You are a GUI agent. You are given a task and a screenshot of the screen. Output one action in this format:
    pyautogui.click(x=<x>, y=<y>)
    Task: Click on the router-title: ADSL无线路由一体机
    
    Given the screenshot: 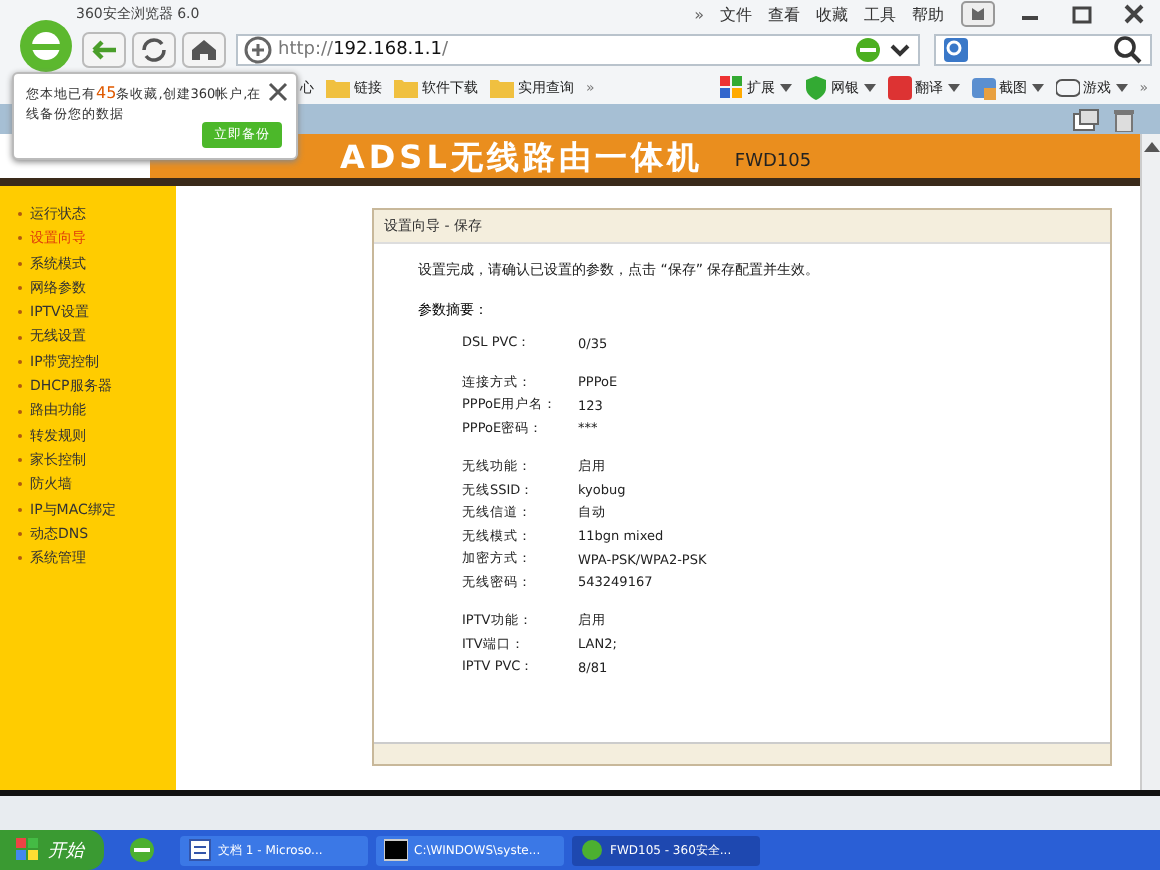 What is the action you would take?
    pyautogui.click(x=521, y=158)
    